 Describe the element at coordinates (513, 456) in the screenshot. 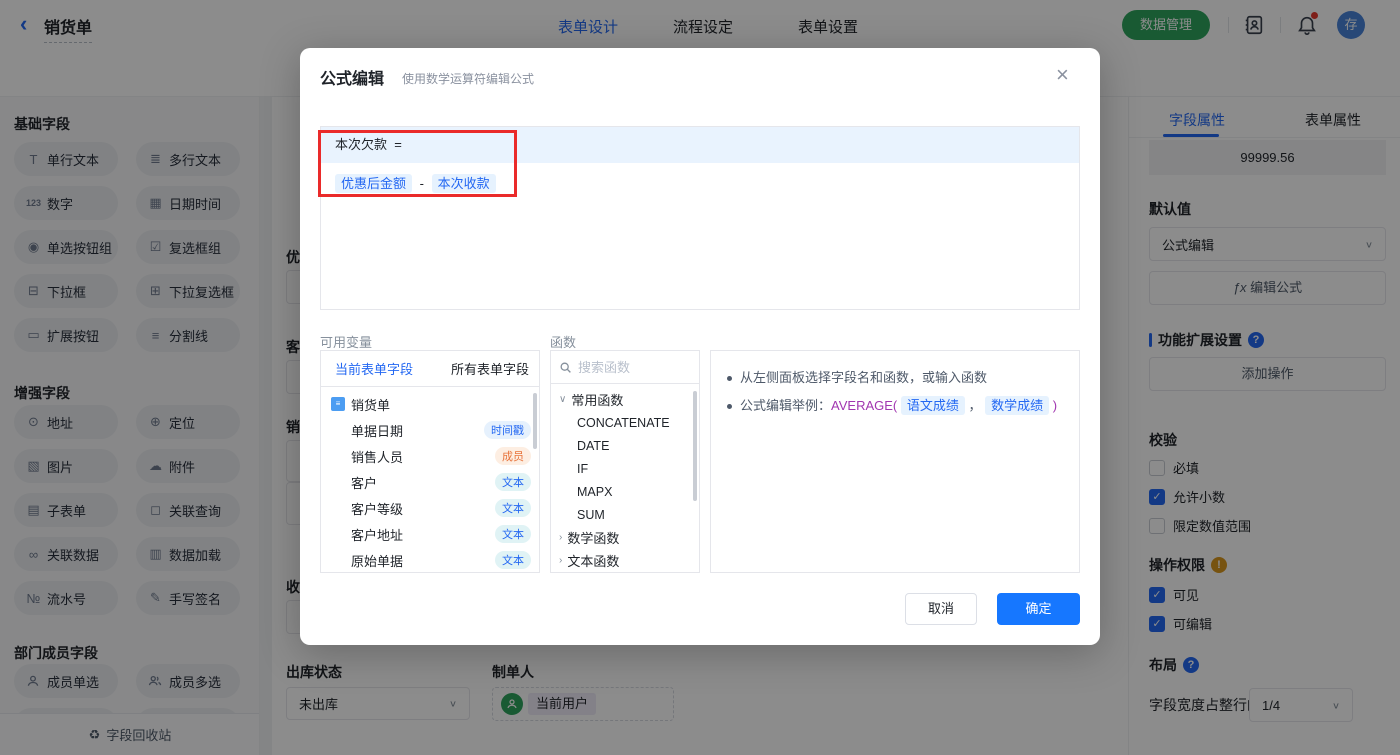

I see `type-tag: 成员` at that location.